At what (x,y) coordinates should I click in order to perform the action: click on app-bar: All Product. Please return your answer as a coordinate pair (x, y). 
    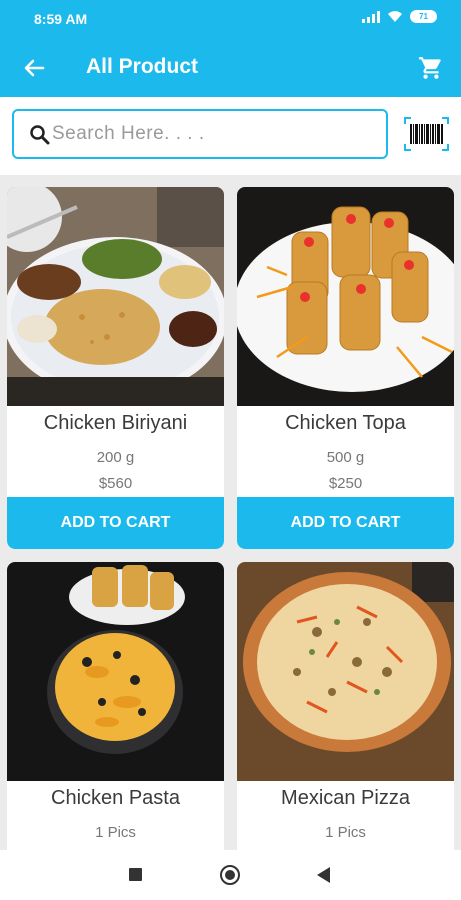
    Looking at the image, I should click on (230, 67).